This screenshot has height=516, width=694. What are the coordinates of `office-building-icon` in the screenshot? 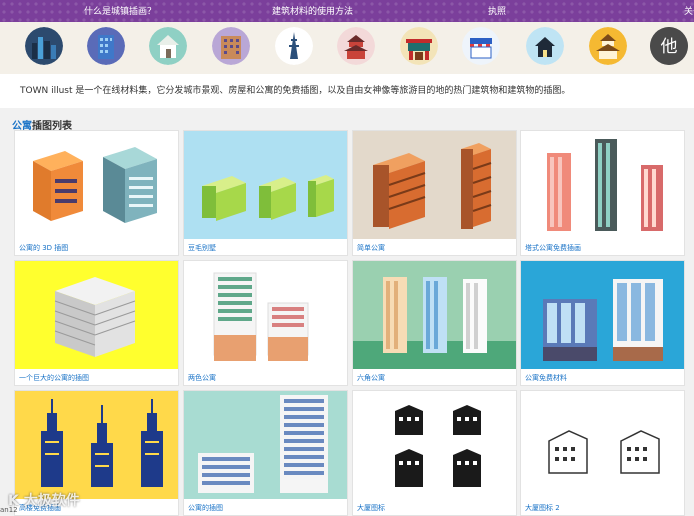 It's located at (106, 46).